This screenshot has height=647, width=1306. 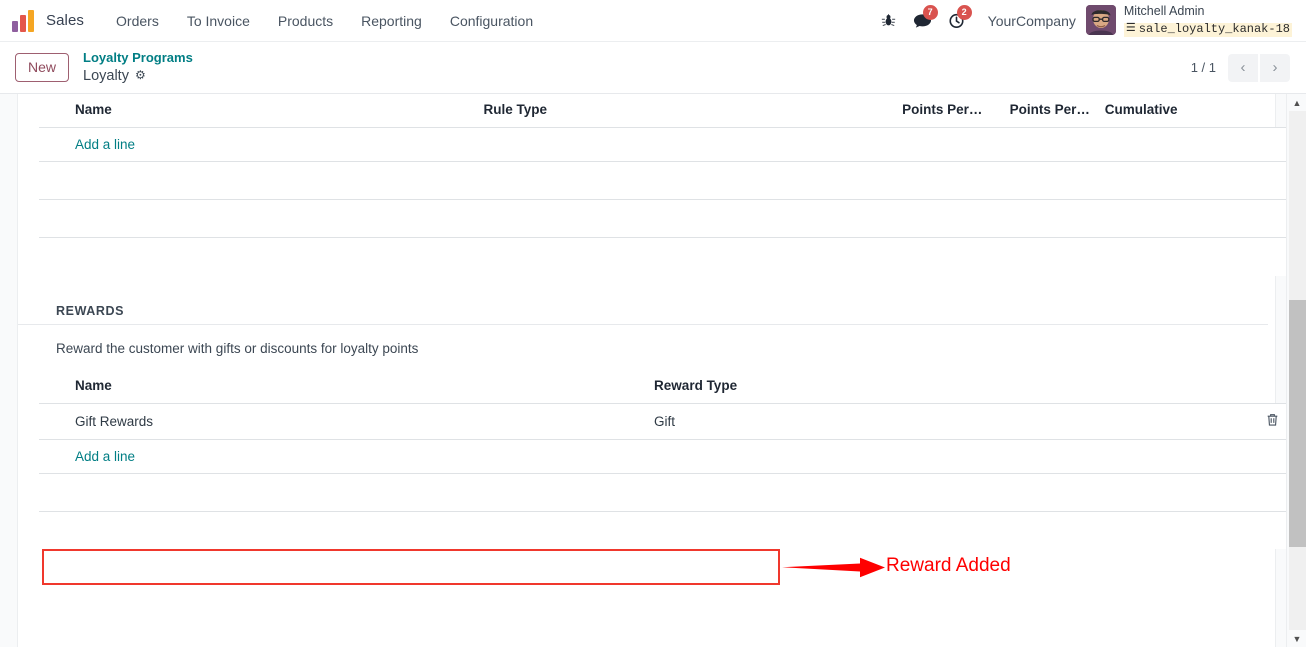 I want to click on pager-count: 1 / 1, so click(x=1203, y=67).